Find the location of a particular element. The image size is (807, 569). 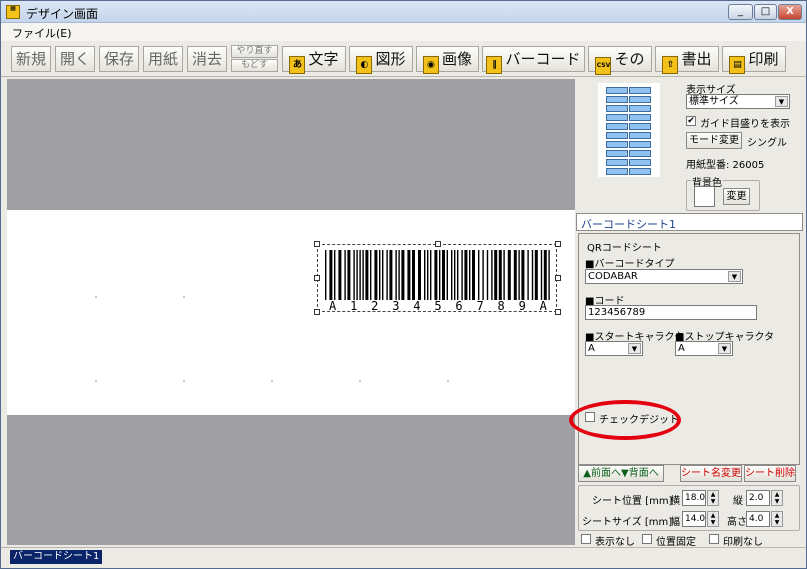

width-spinner: ▲ ▼ is located at coordinates (713, 519).